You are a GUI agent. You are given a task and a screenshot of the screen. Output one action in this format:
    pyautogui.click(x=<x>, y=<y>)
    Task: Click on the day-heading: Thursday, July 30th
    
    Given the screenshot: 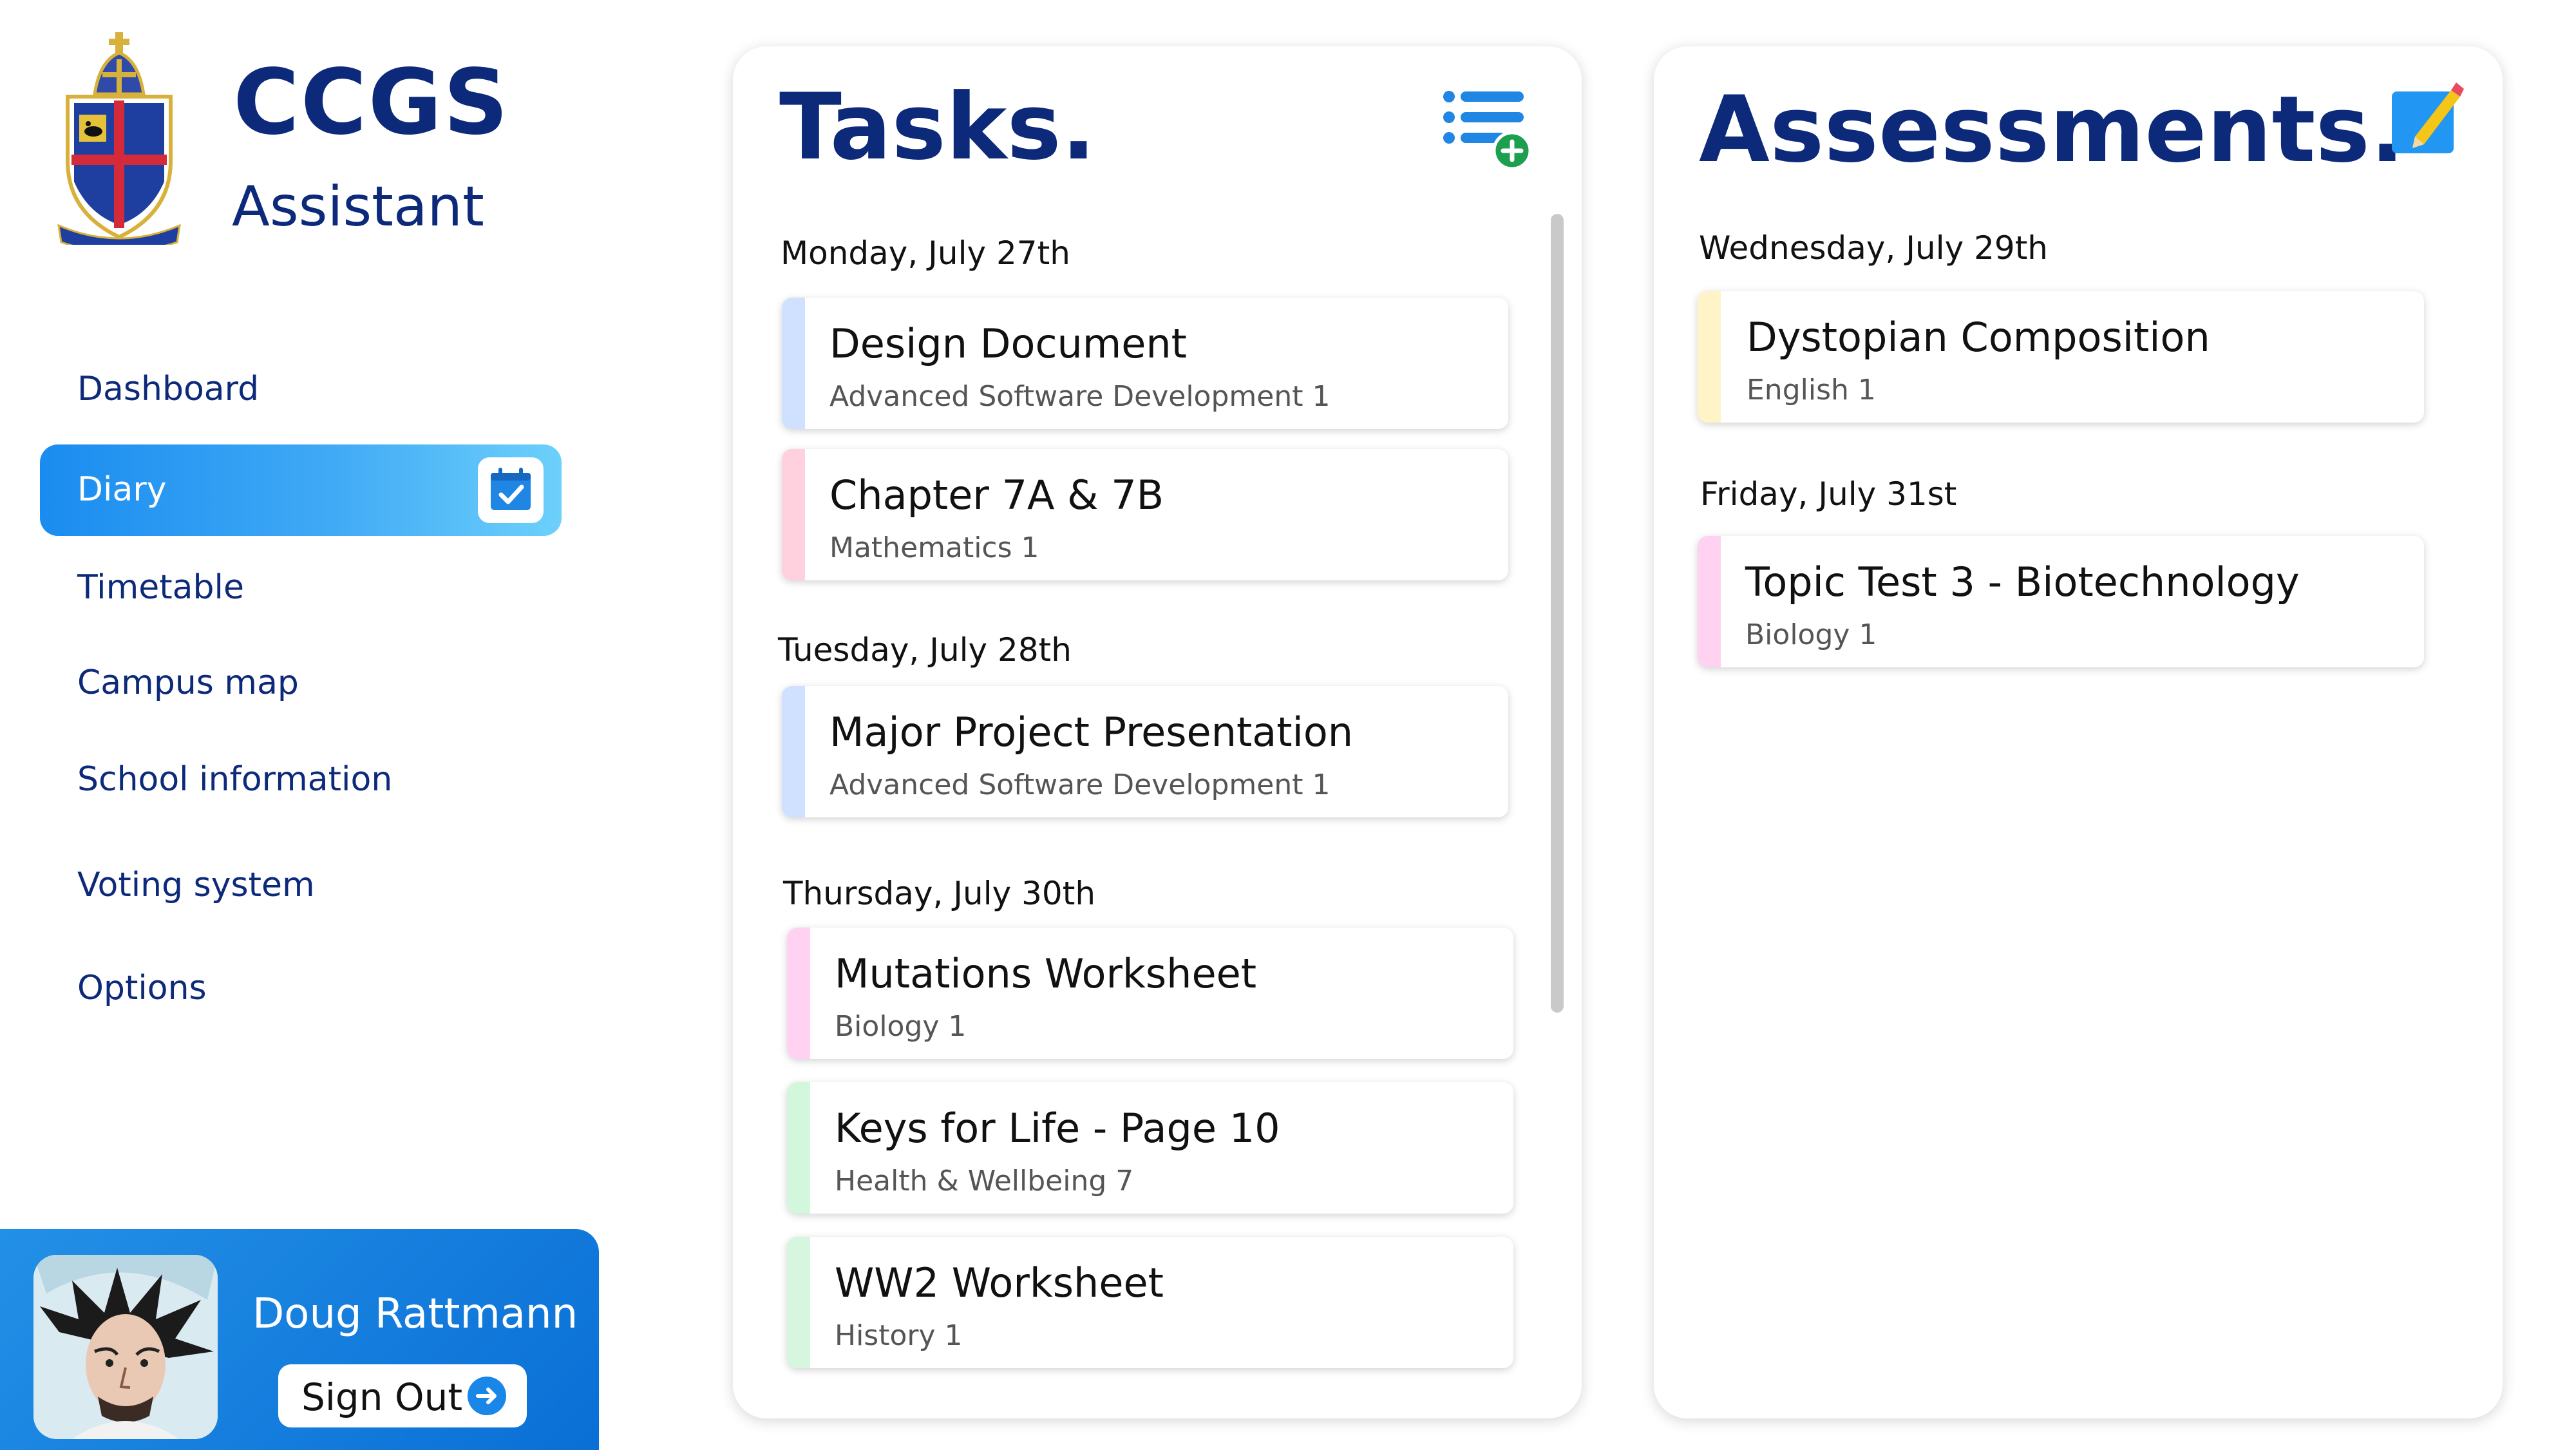 What is the action you would take?
    pyautogui.click(x=940, y=894)
    